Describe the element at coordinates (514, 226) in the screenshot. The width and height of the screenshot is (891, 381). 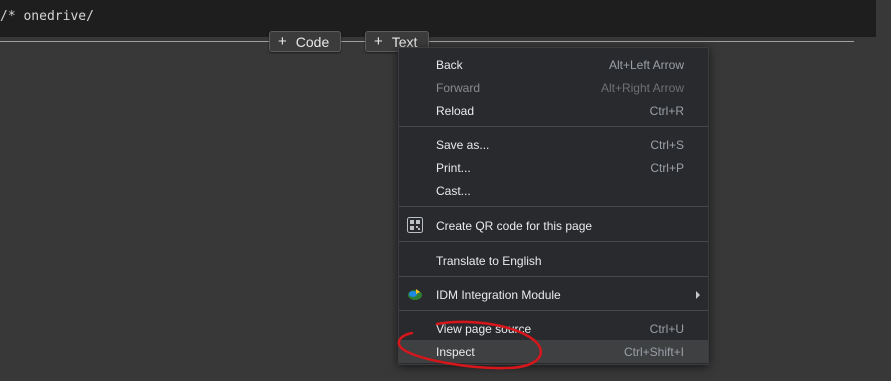
I see `menu-item-label: Create QR code for this page` at that location.